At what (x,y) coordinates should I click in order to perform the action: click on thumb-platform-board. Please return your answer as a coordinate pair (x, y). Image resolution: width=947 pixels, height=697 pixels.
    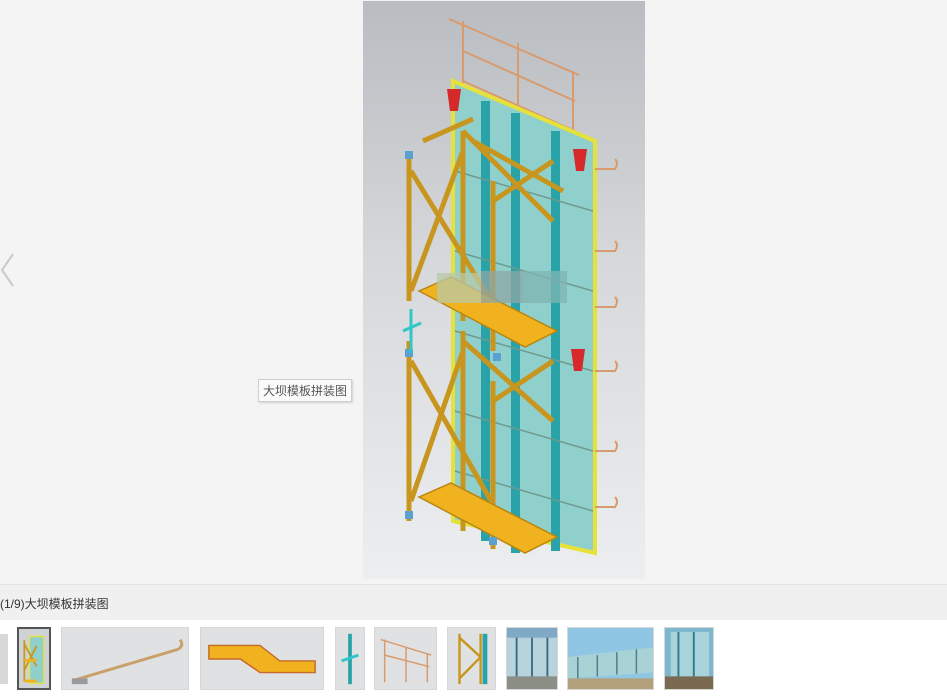
    Looking at the image, I should click on (262, 658).